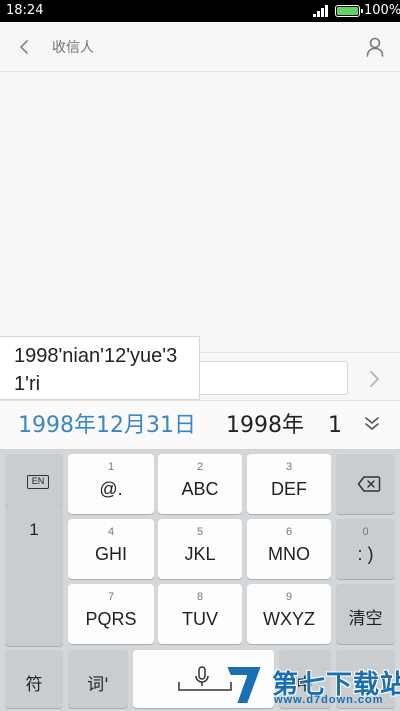 The width and height of the screenshot is (400, 711). Describe the element at coordinates (107, 426) in the screenshot. I see `candidate-1: 1998年12月31日` at that location.